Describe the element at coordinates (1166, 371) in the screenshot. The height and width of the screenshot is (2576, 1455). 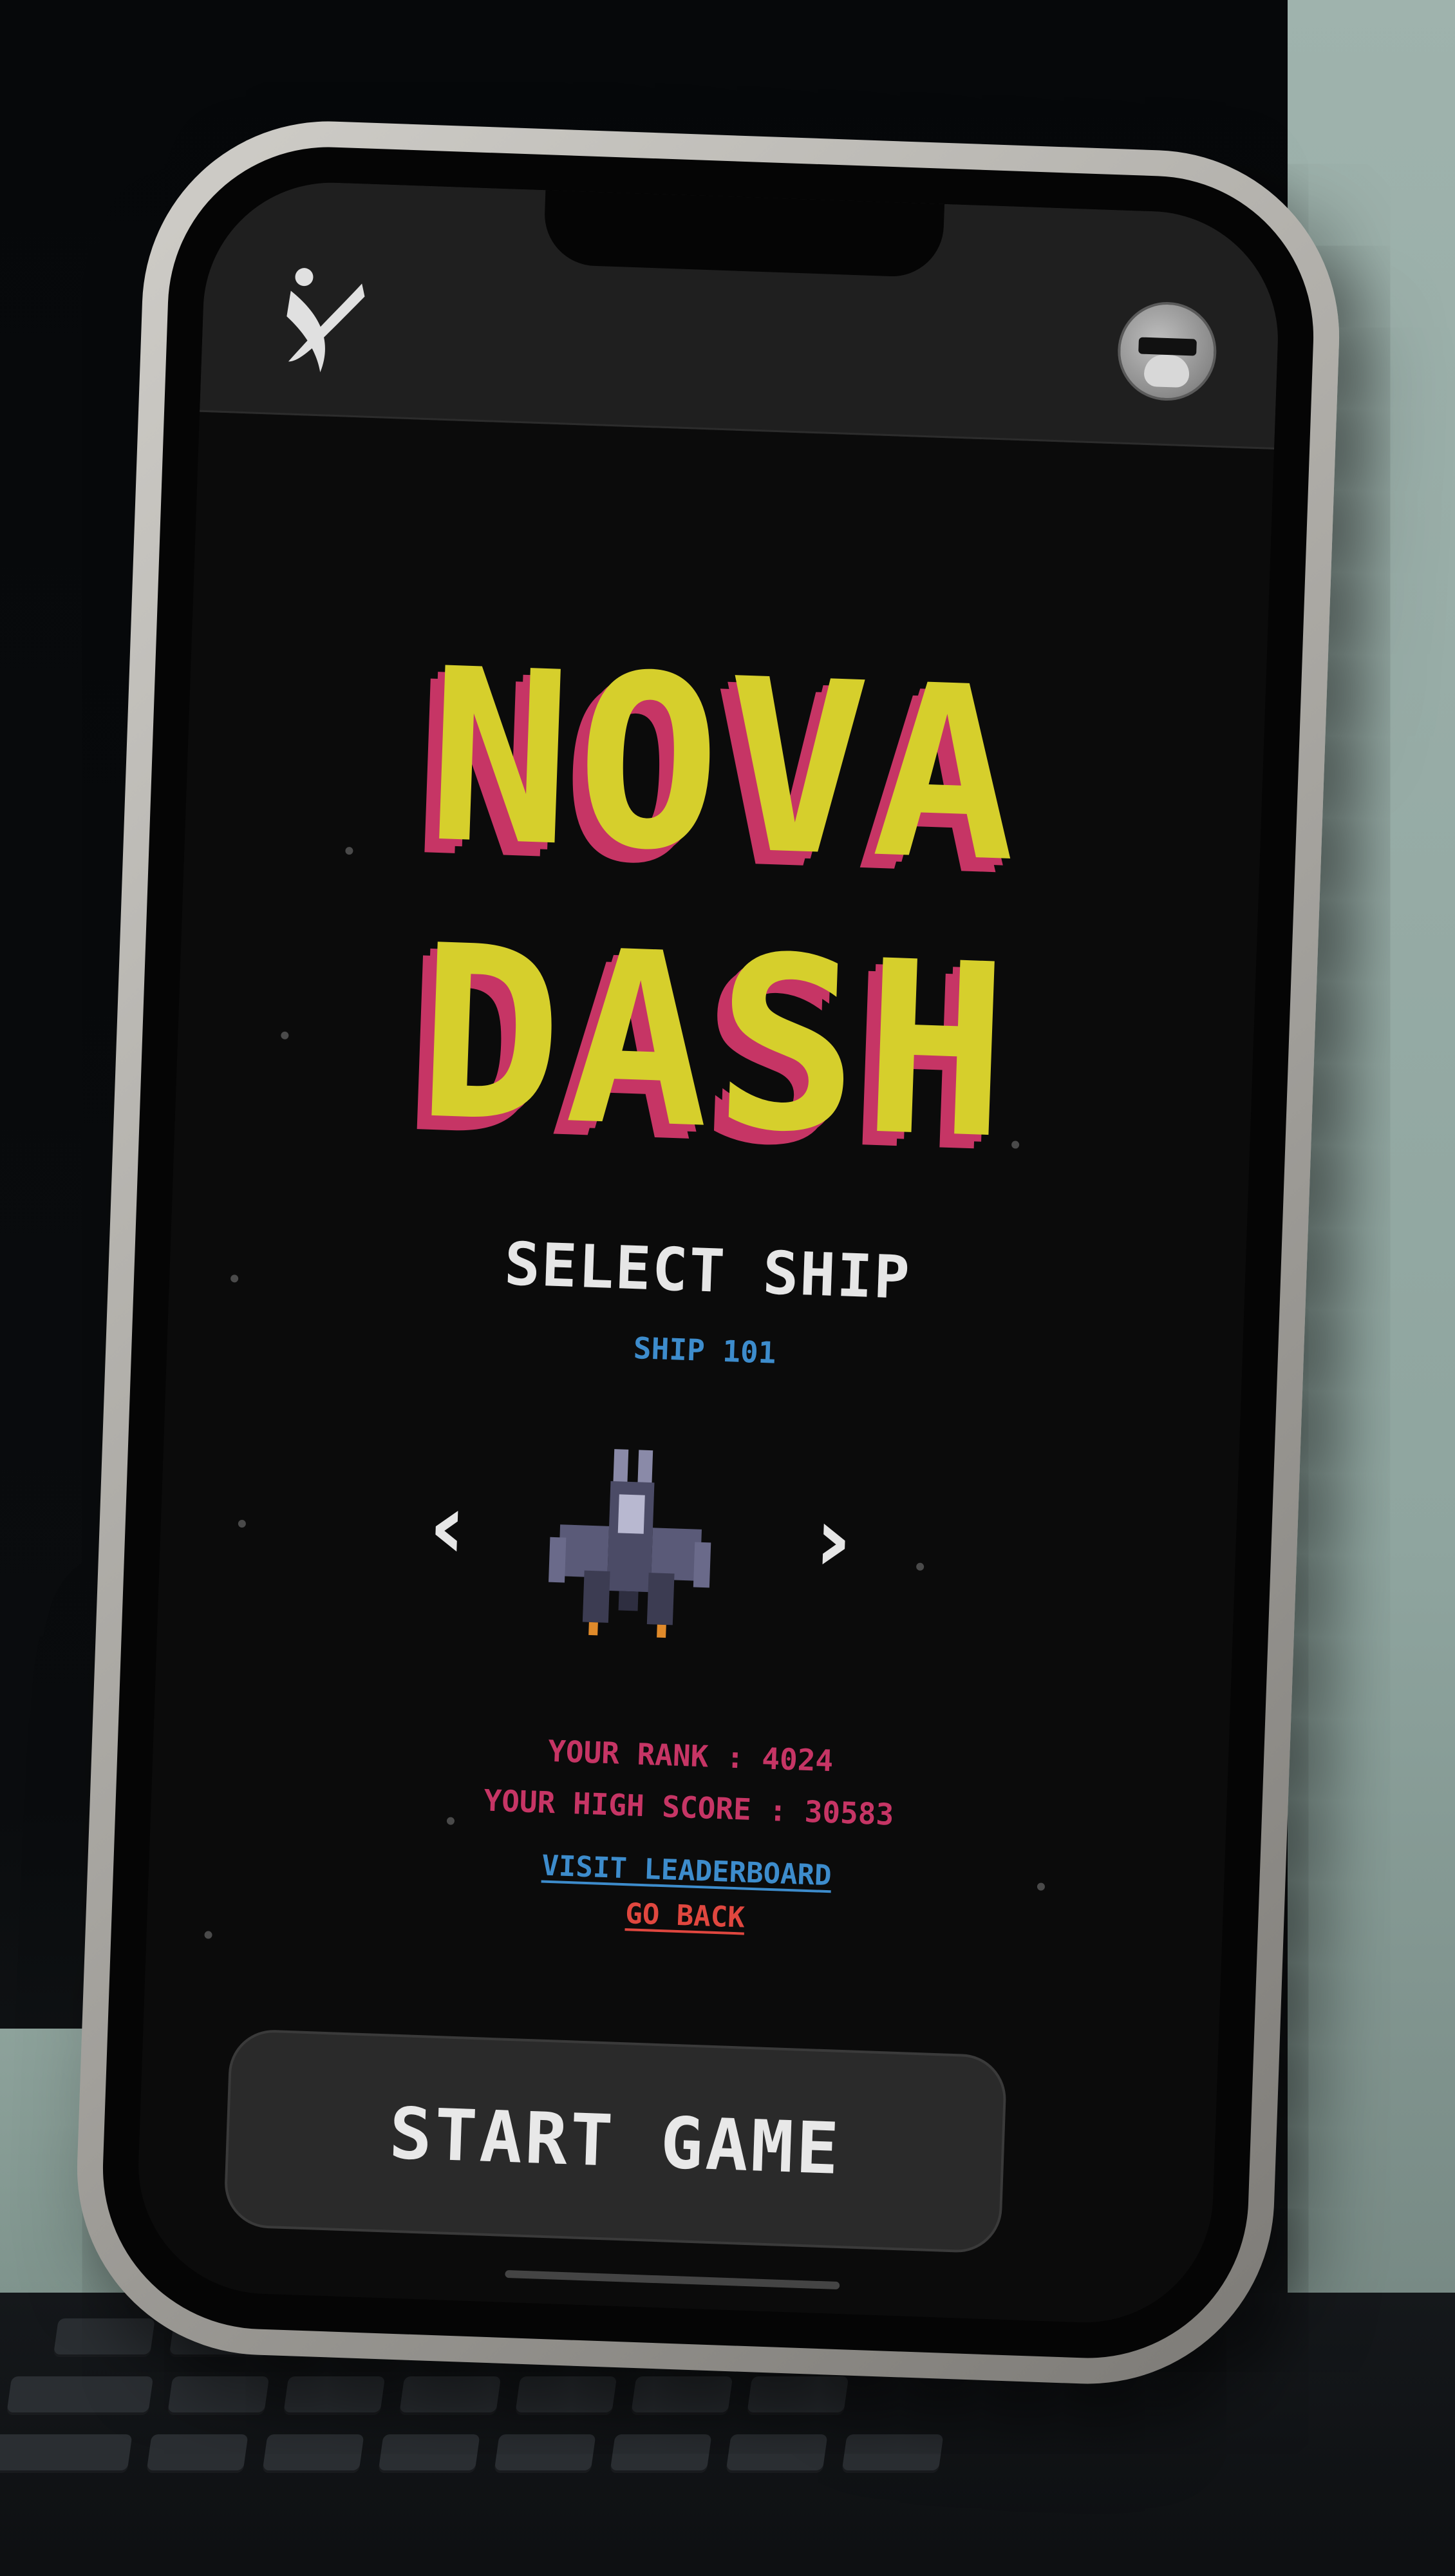
I see `avatar-face` at that location.